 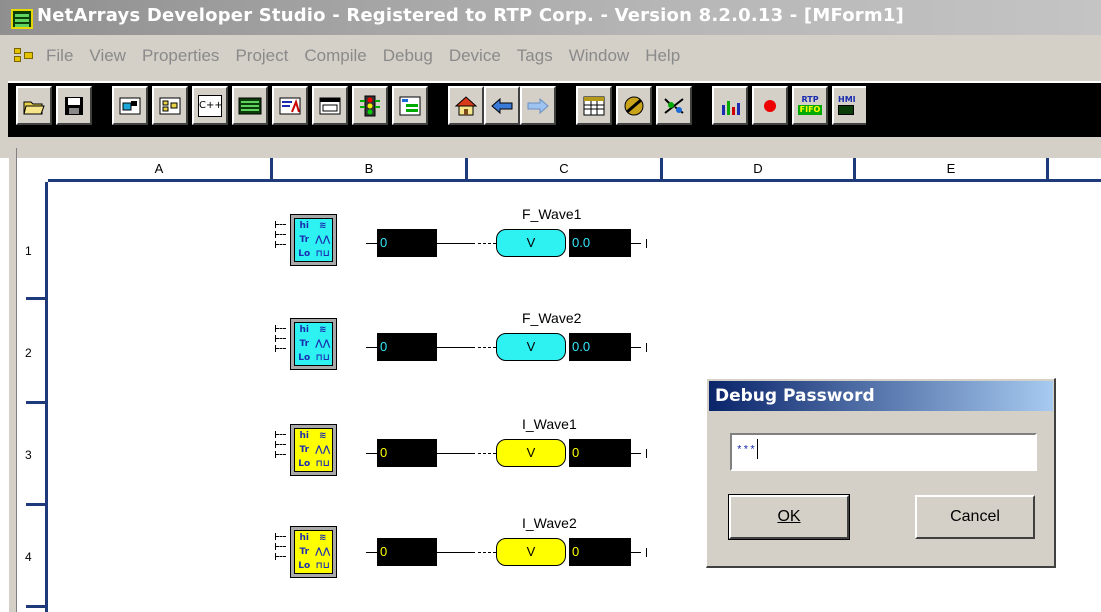 What do you see at coordinates (408, 56) in the screenshot?
I see `menu-debug: Debug` at bounding box center [408, 56].